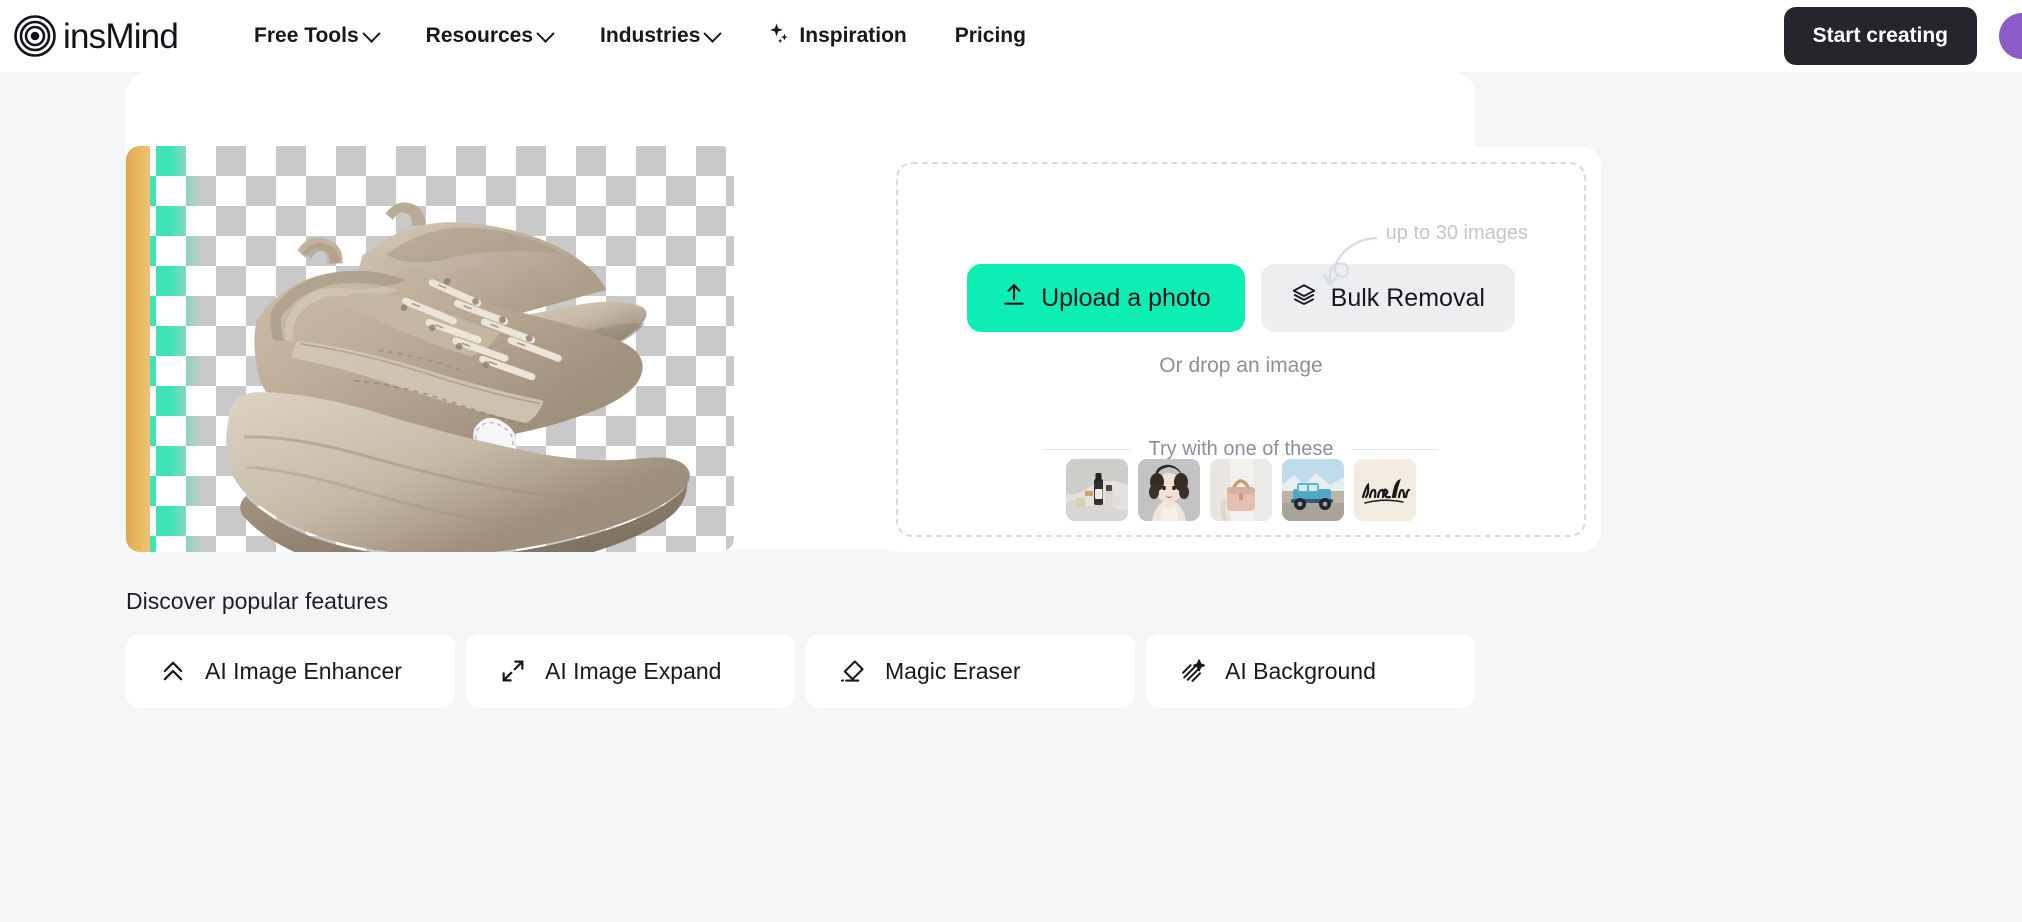 This screenshot has width=2022, height=922. Describe the element at coordinates (1304, 298) in the screenshot. I see `layers-icon` at that location.